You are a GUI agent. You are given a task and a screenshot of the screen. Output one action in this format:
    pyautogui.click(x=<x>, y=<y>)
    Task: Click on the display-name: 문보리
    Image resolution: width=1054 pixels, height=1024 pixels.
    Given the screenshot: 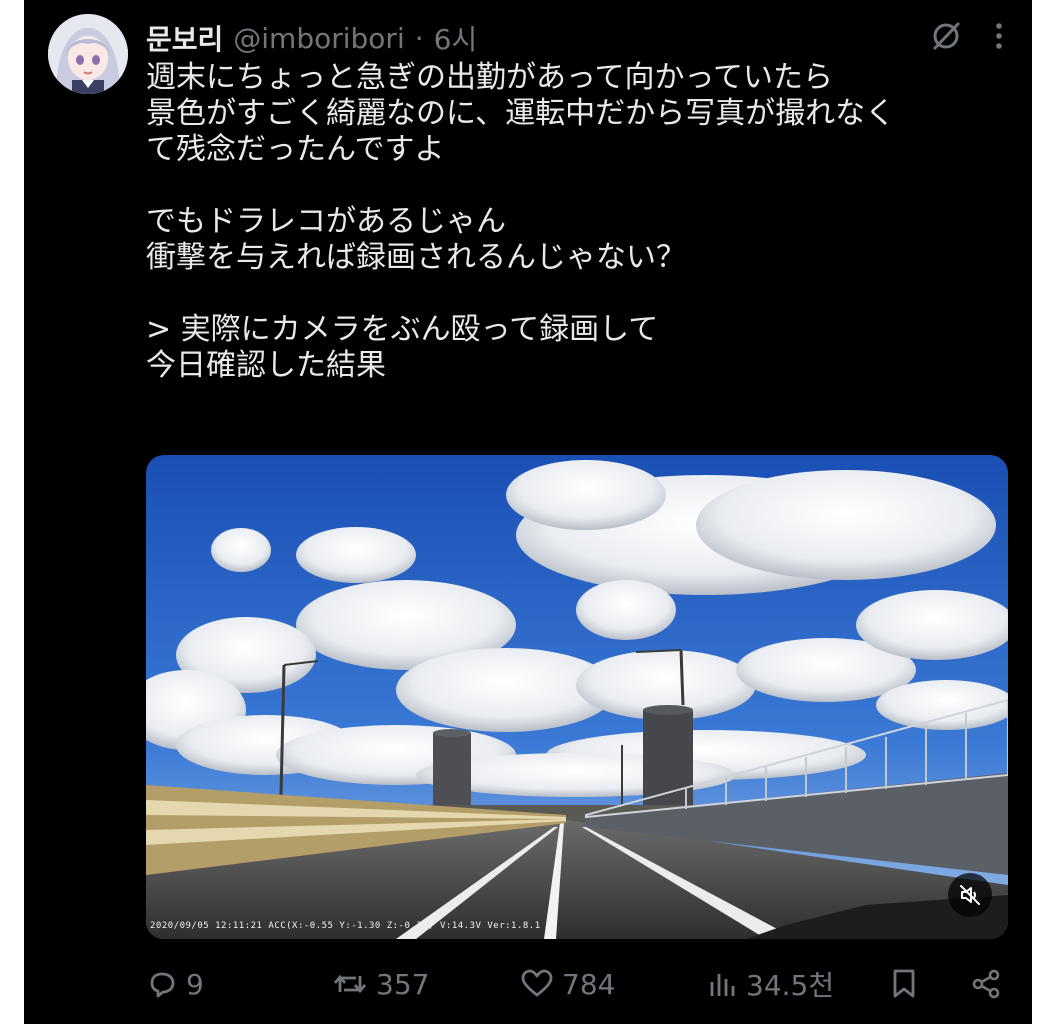 What is the action you would take?
    pyautogui.click(x=184, y=38)
    